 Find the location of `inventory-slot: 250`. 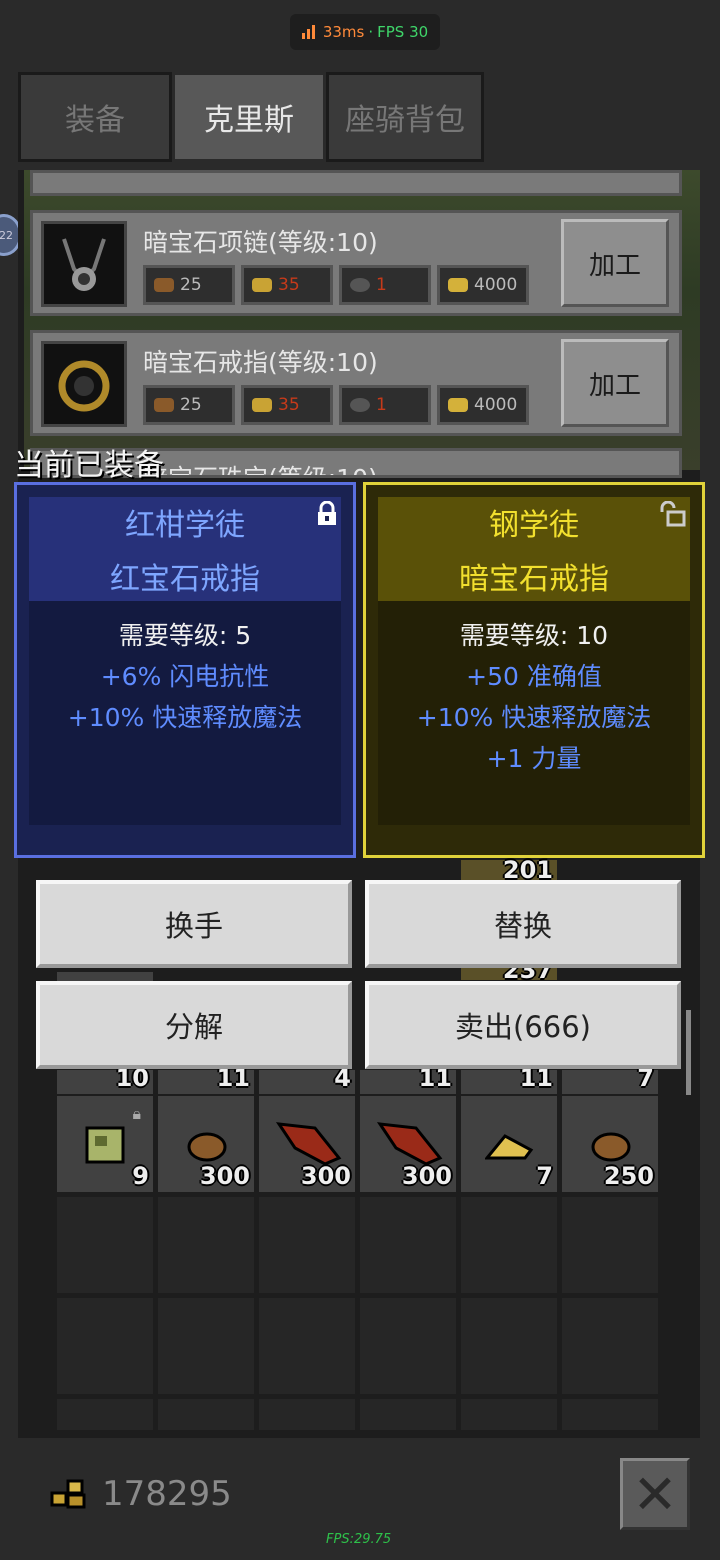

inventory-slot: 250 is located at coordinates (610, 1144).